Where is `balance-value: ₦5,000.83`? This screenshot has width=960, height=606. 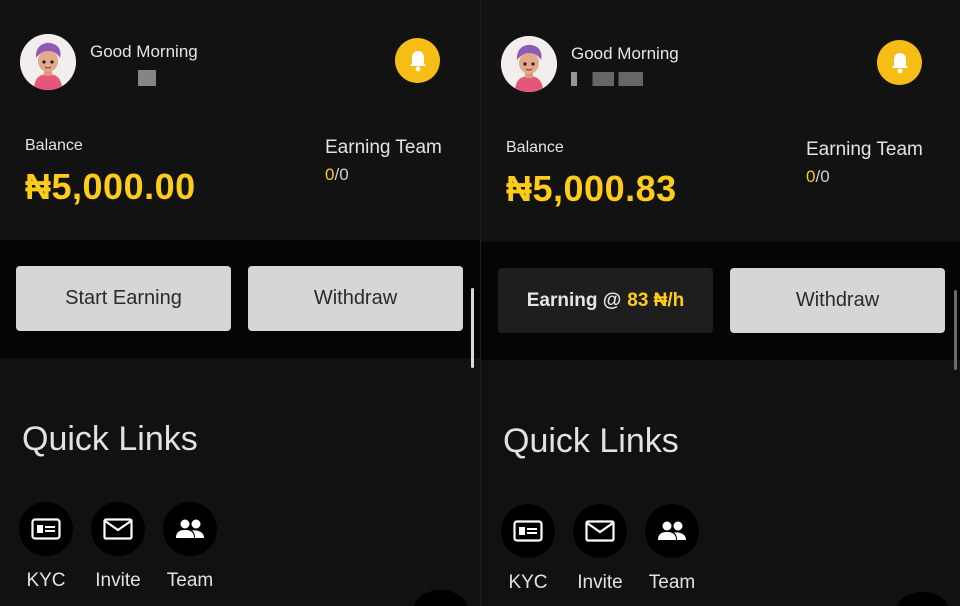
balance-value: ₦5,000.83 is located at coordinates (591, 188).